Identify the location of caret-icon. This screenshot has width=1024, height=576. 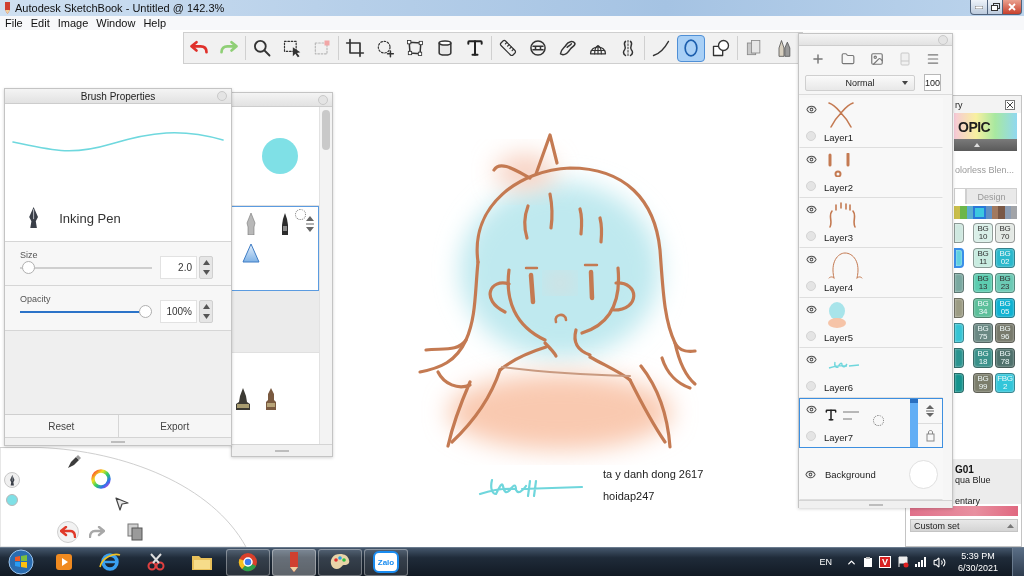
(977, 145).